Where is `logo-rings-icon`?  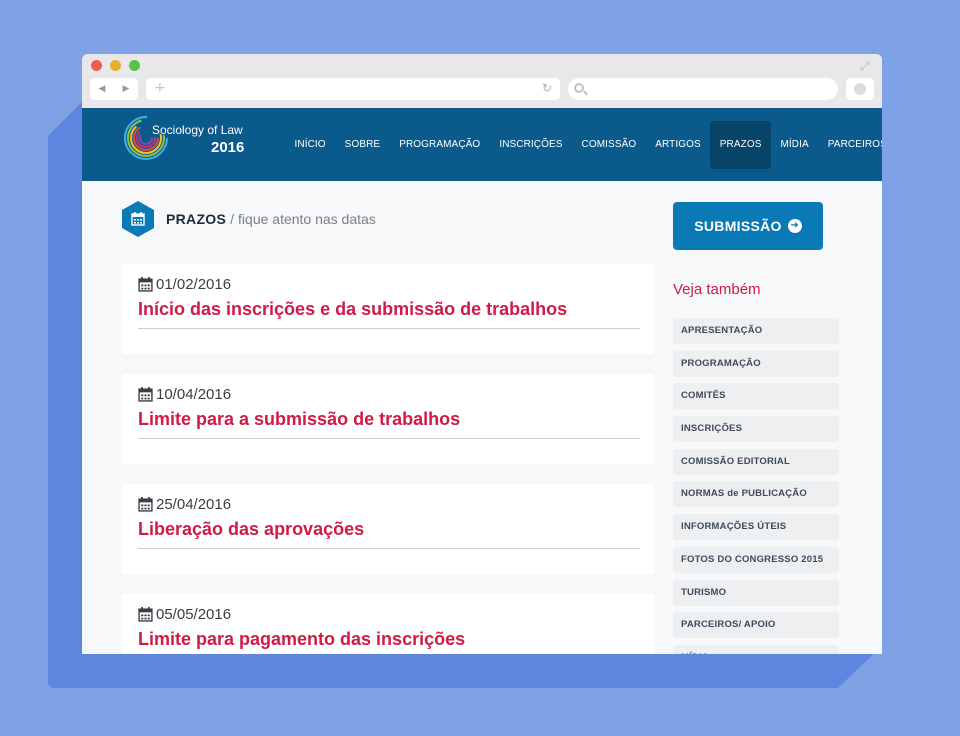
logo-rings-icon is located at coordinates (146, 138).